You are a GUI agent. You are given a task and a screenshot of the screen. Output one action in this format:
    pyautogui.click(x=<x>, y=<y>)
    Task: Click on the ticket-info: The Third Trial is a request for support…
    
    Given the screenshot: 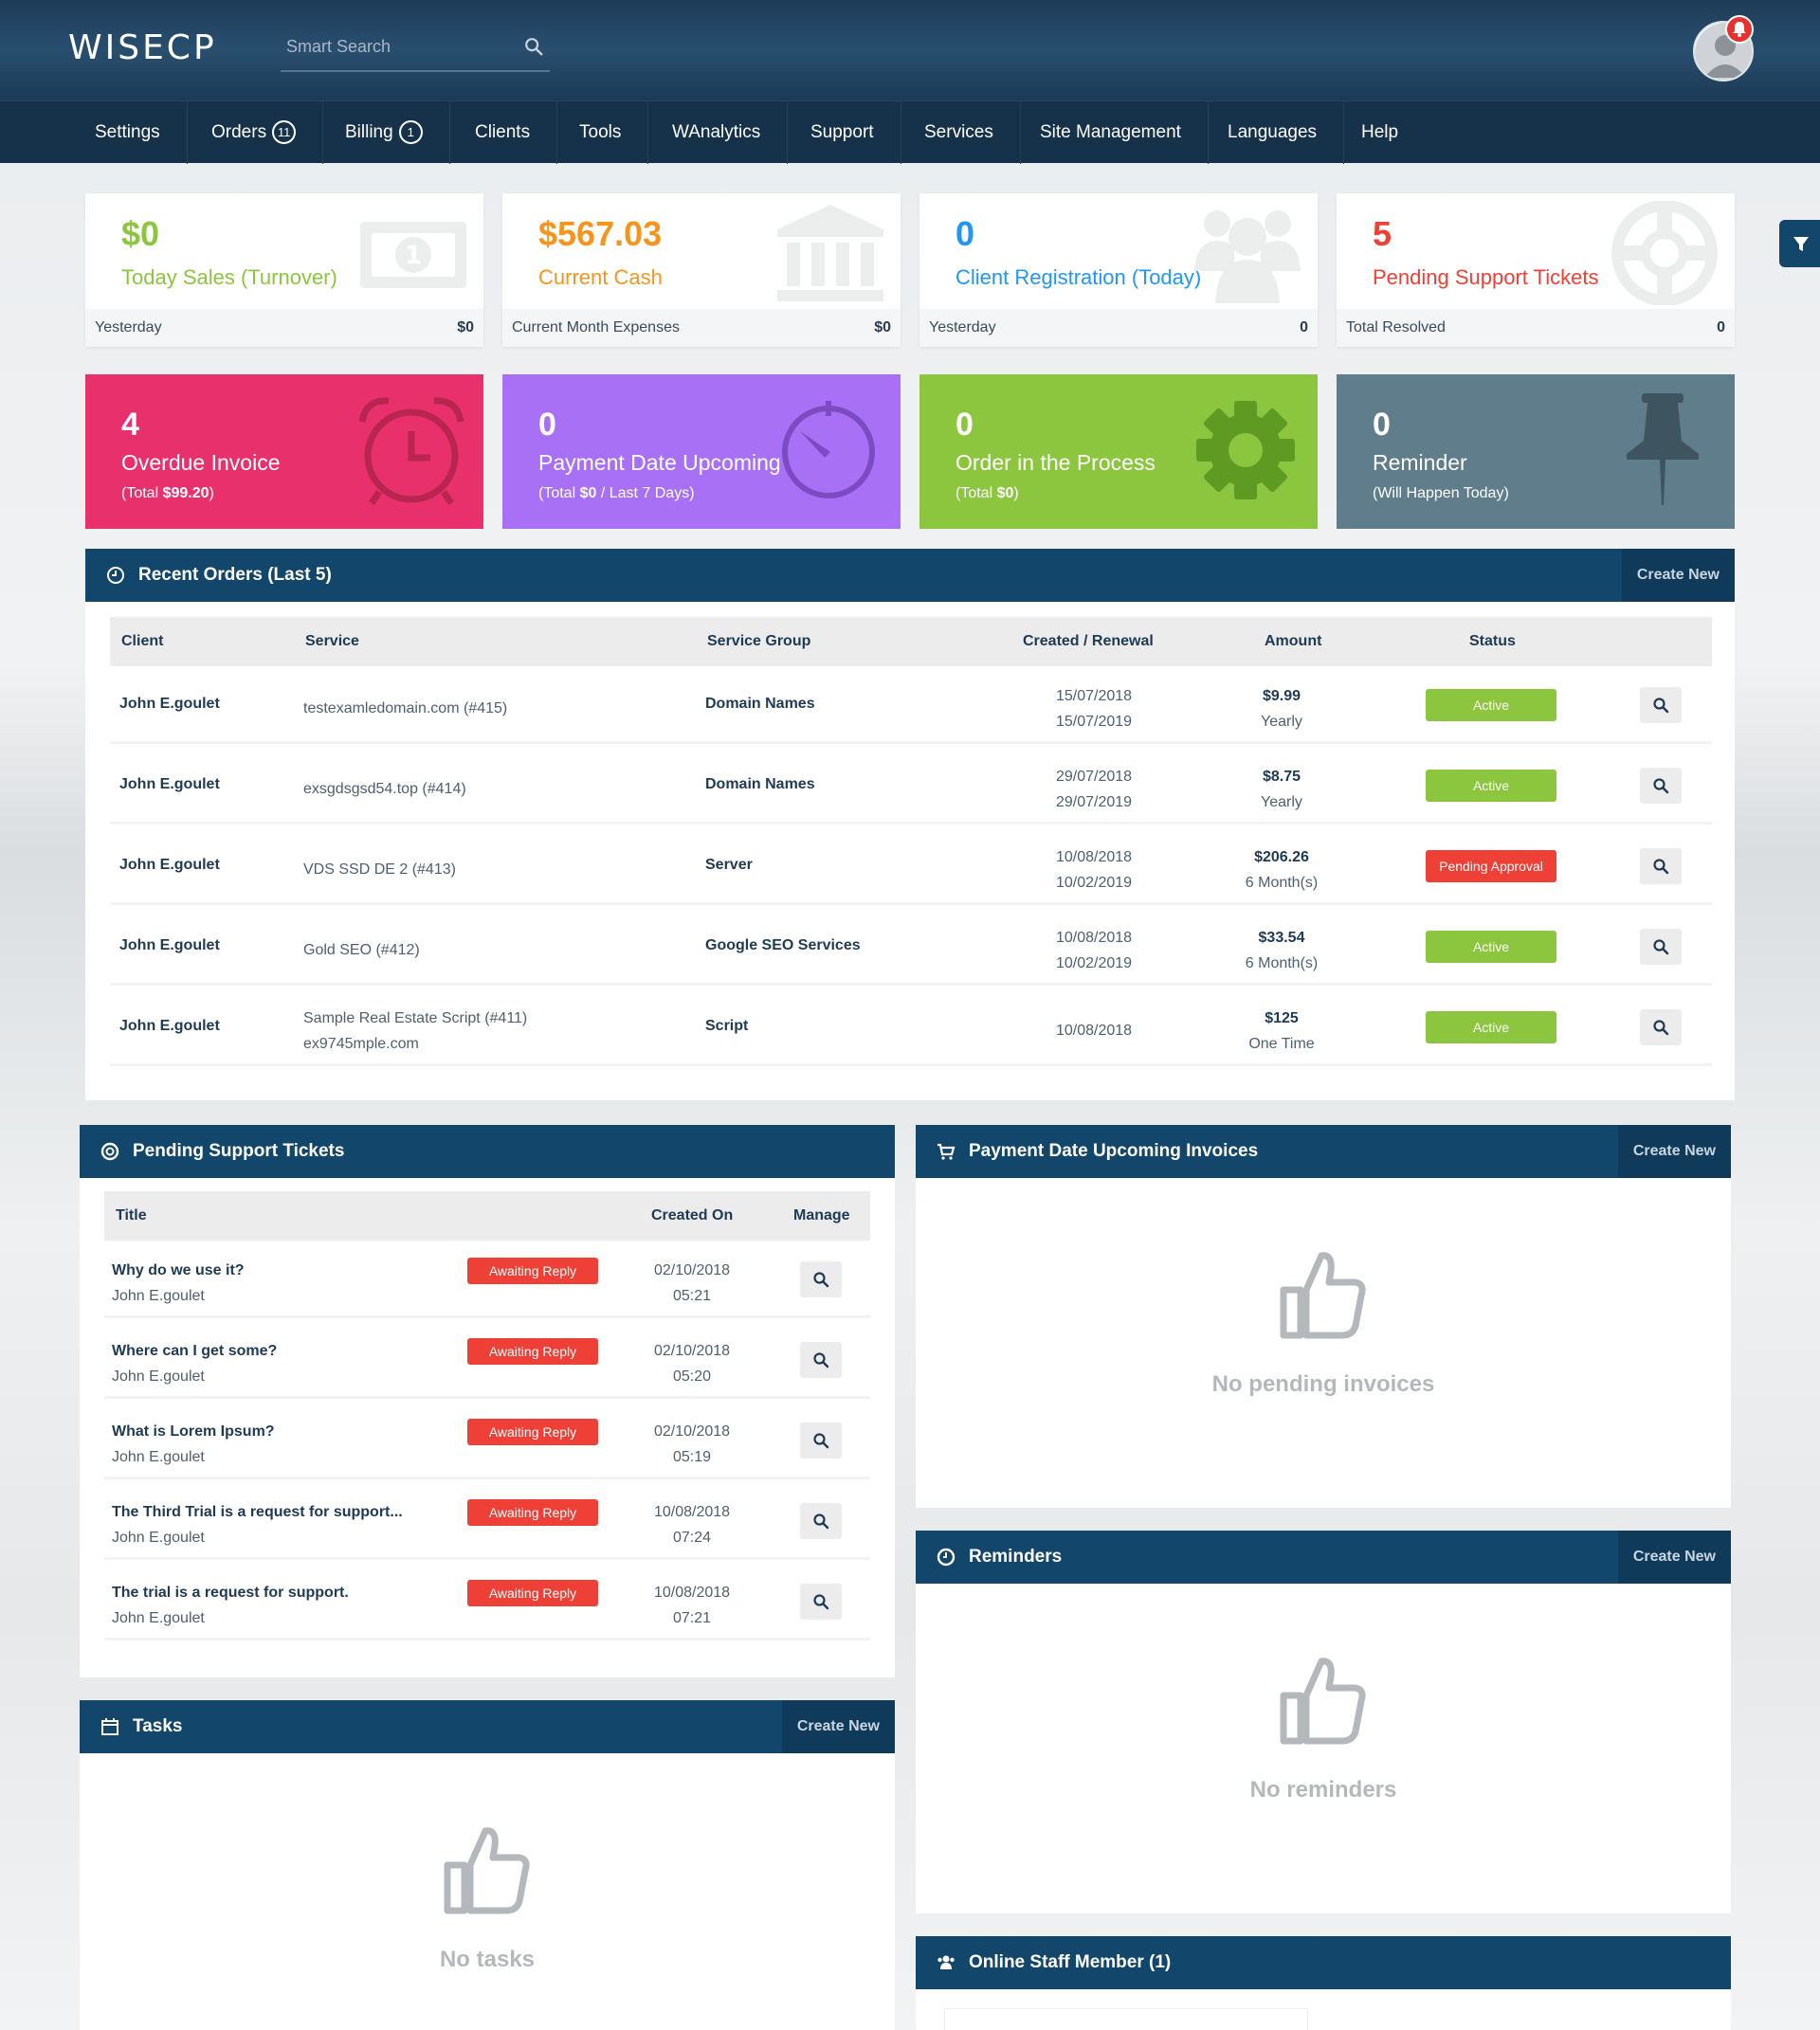 What is the action you would take?
    pyautogui.click(x=257, y=1525)
    